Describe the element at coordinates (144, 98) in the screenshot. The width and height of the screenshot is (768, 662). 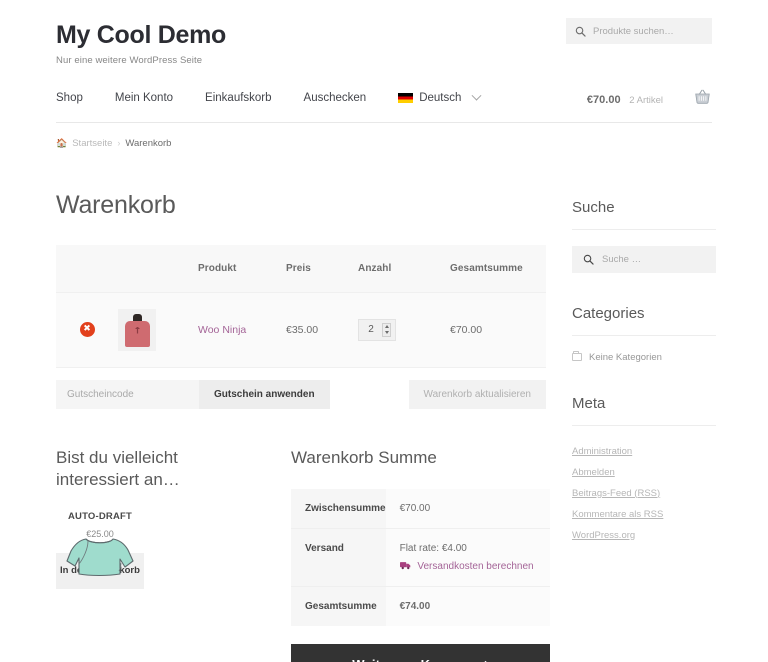
I see `nav-item-mein-konto: Mein Konto` at that location.